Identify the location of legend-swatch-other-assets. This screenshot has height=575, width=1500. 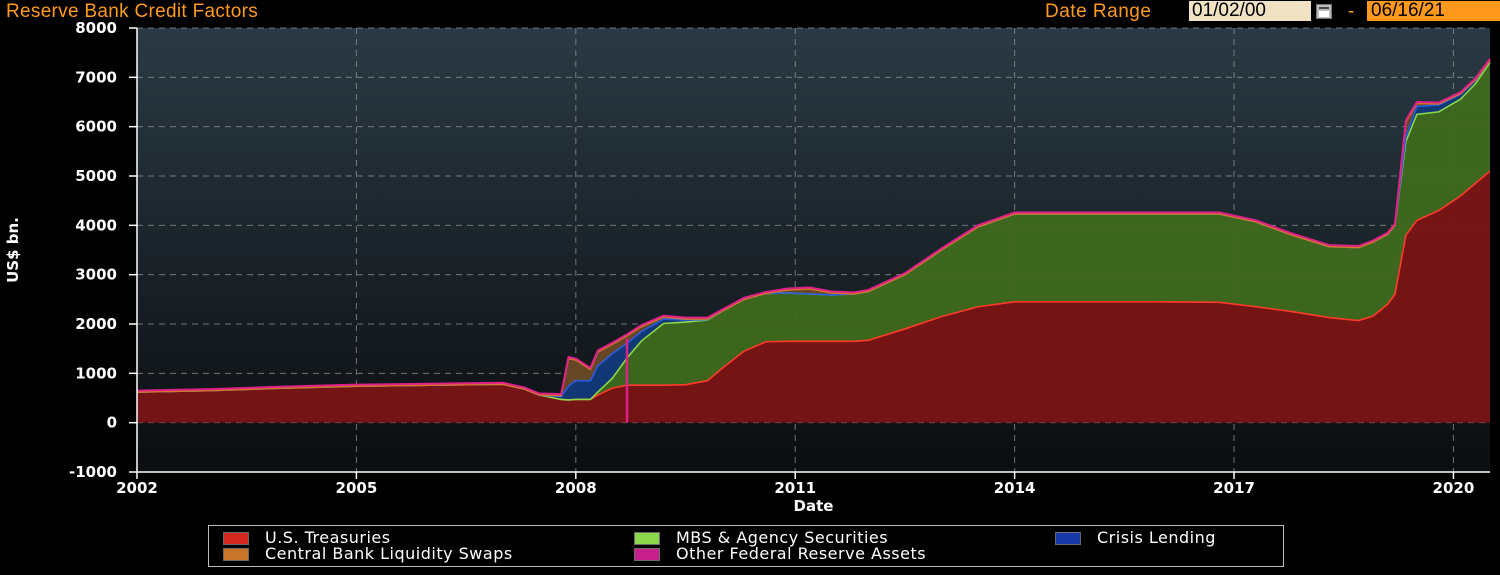
(647, 554).